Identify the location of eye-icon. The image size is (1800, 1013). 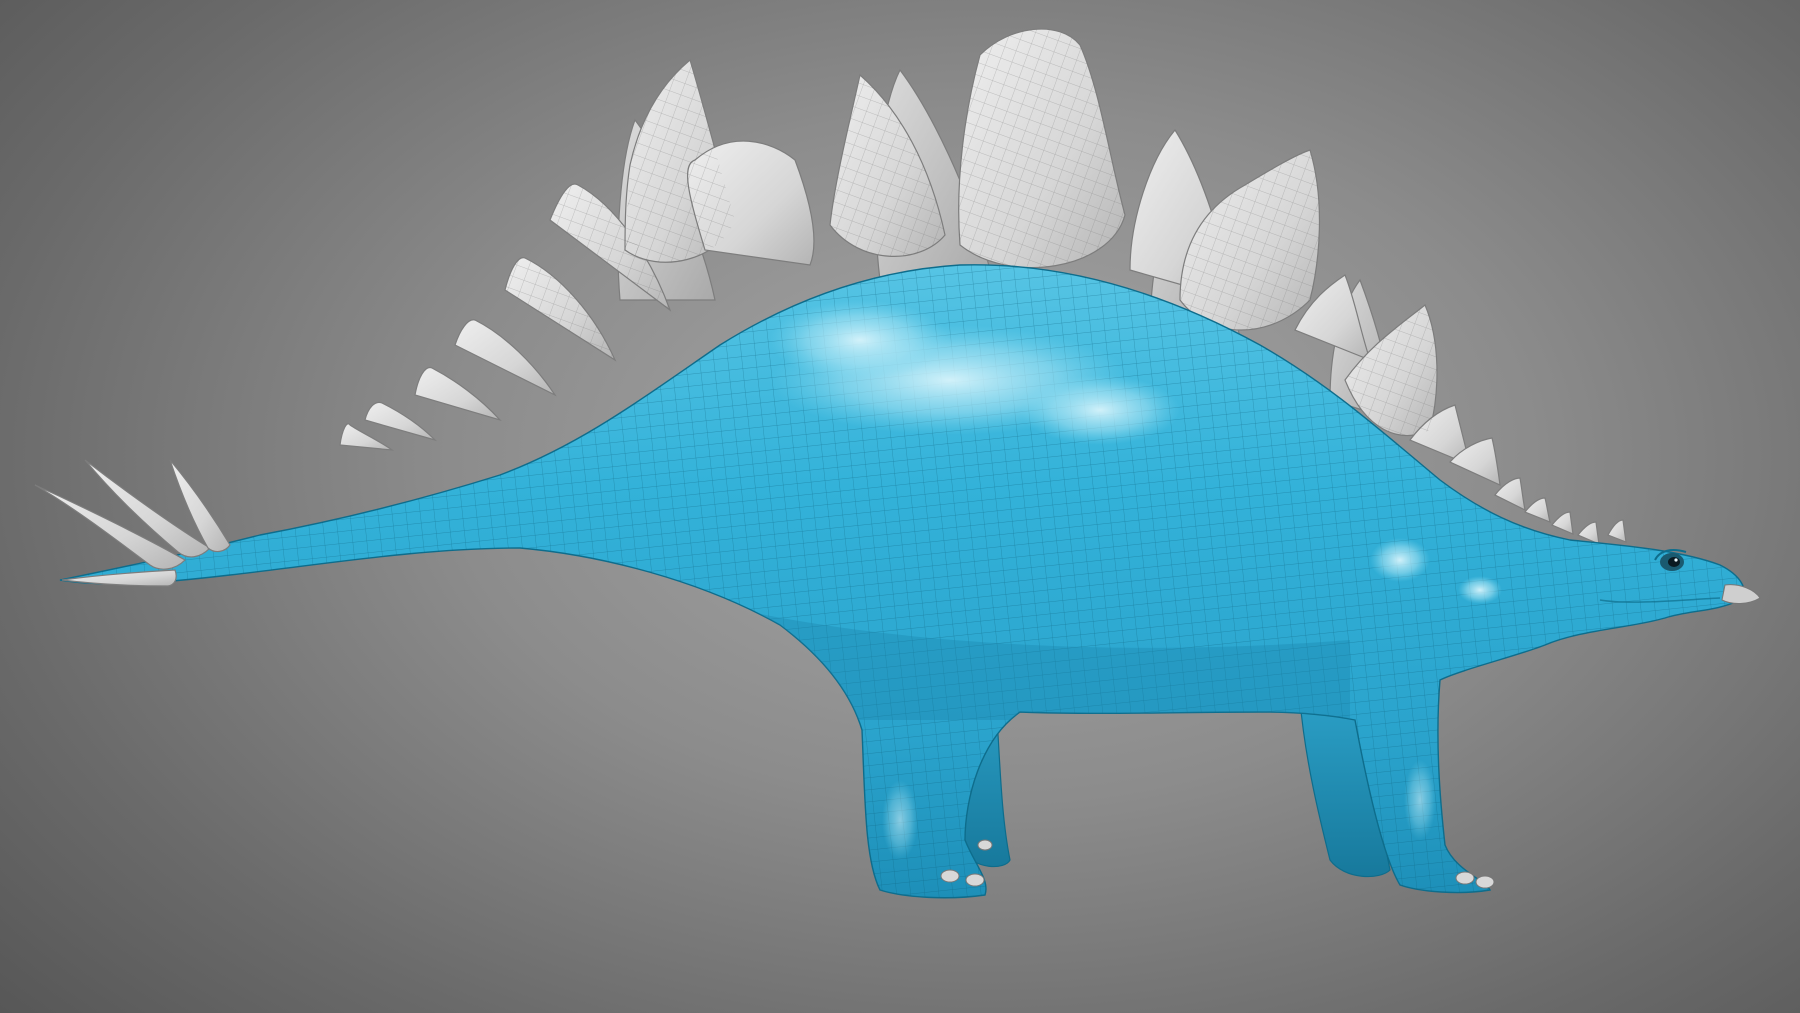
(1674, 562).